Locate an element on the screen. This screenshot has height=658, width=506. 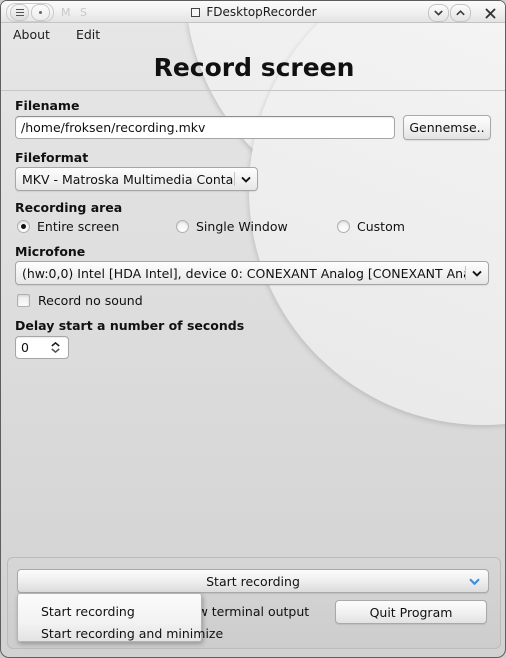
microphone-label: Microfone is located at coordinates (50, 251).